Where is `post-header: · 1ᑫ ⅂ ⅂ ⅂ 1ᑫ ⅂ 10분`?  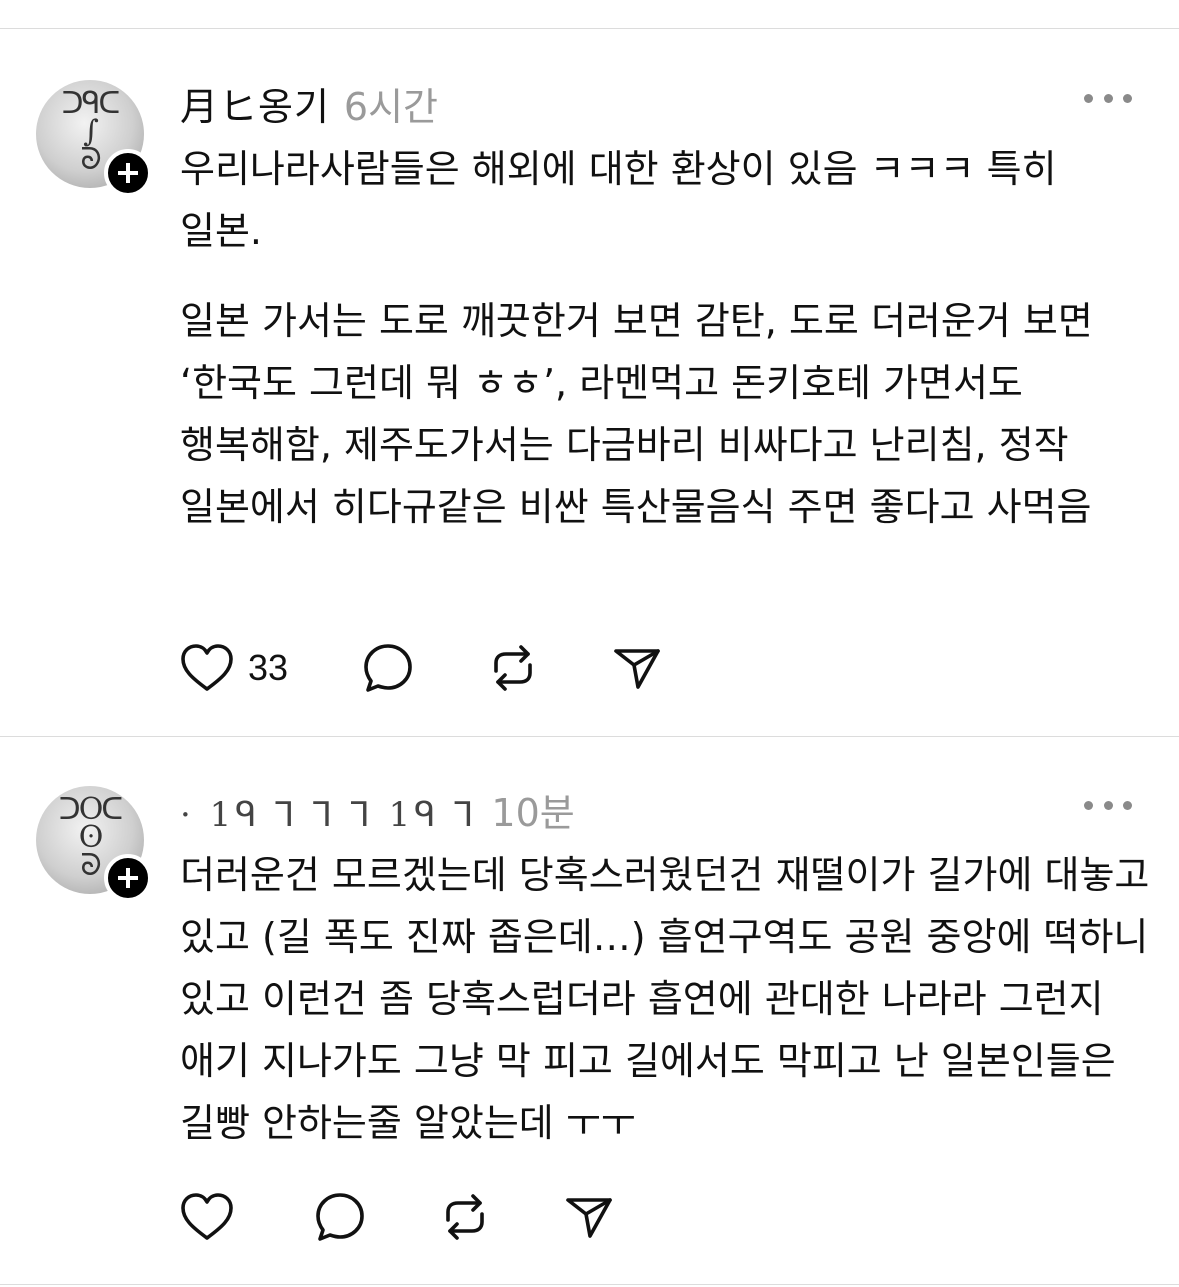 post-header: · 1ᑫ ⅂ ⅂ ⅂ 1ᑫ ⅂ 10분 is located at coordinates (377, 809).